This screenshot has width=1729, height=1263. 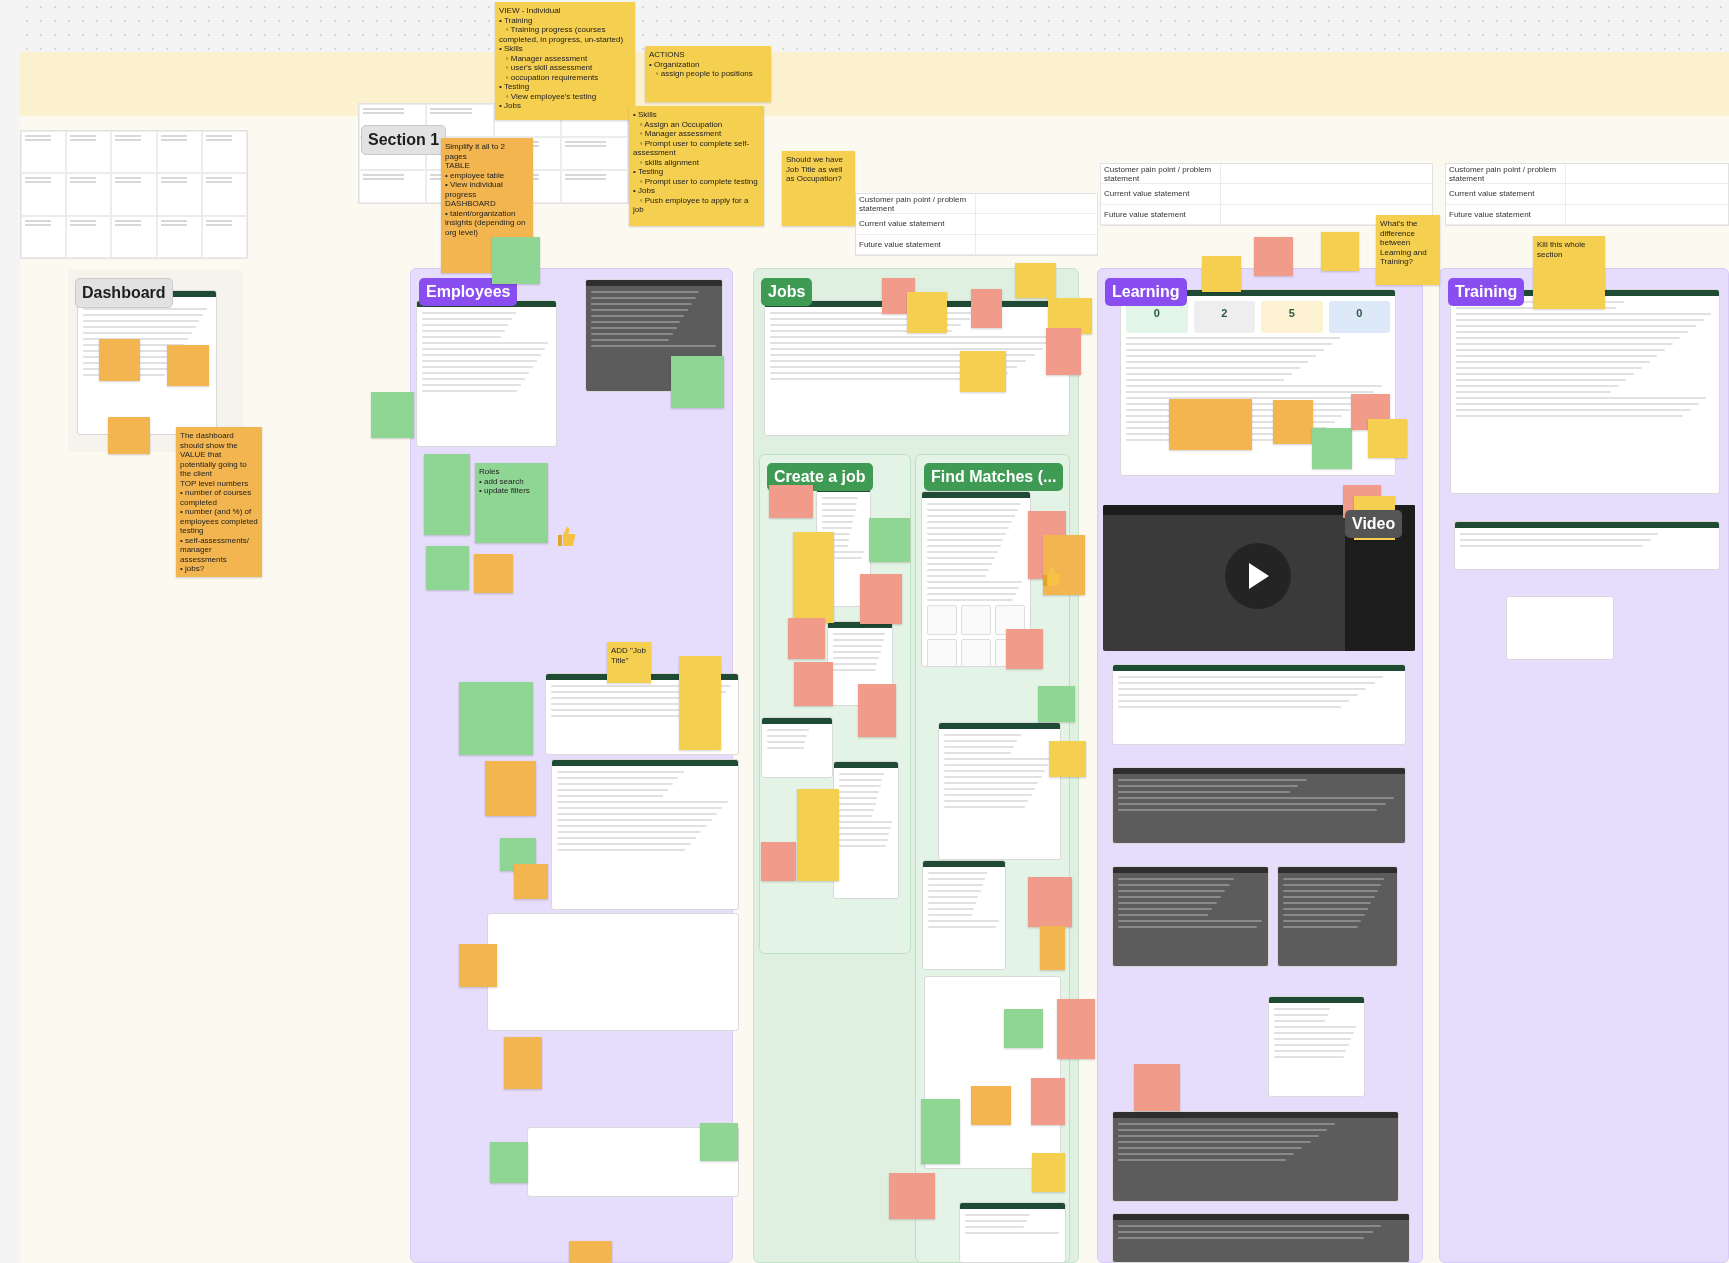 I want to click on section-label: Dashboard, so click(x=124, y=293).